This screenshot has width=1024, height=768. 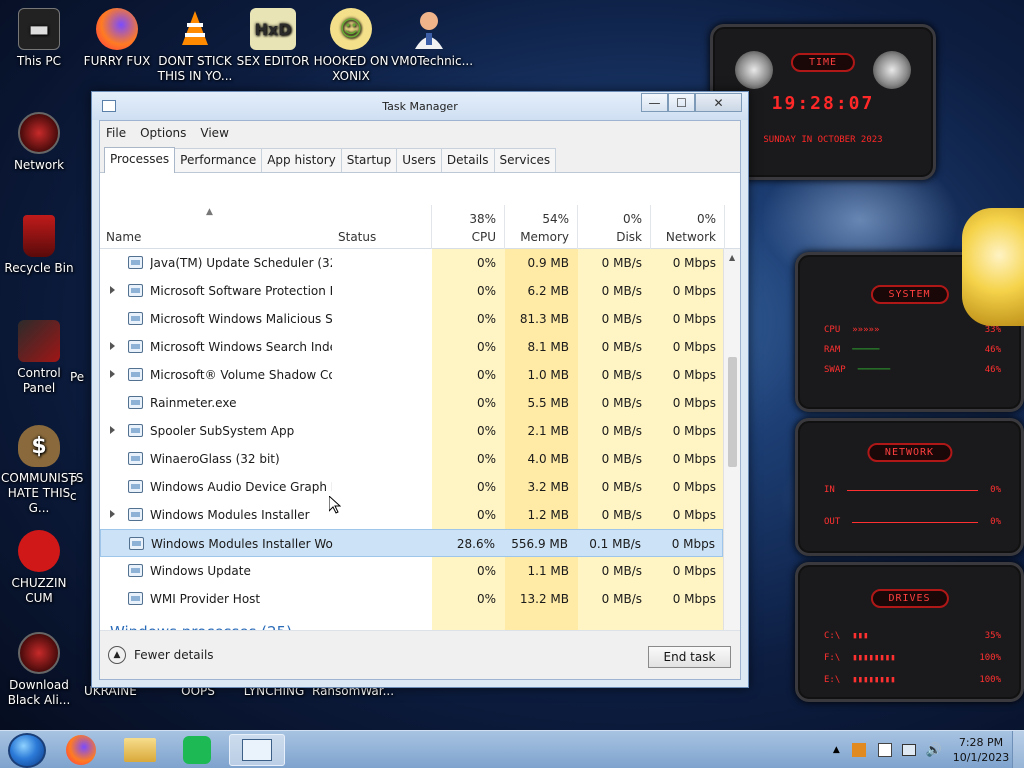 What do you see at coordinates (193, 403) in the screenshot?
I see `process-name: Rainmeter.exe` at bounding box center [193, 403].